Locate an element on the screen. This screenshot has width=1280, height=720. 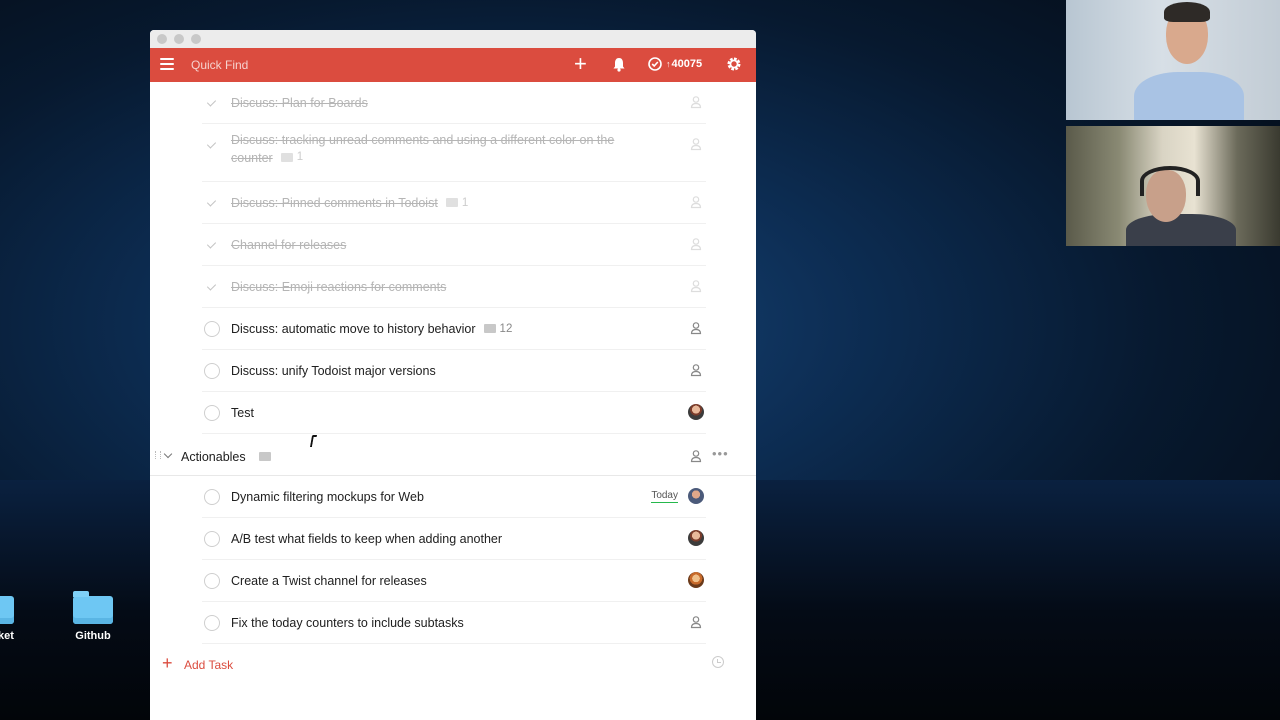
task-item: Discuss: Pinned comments in Todoist 1 is located at coordinates (454, 203).